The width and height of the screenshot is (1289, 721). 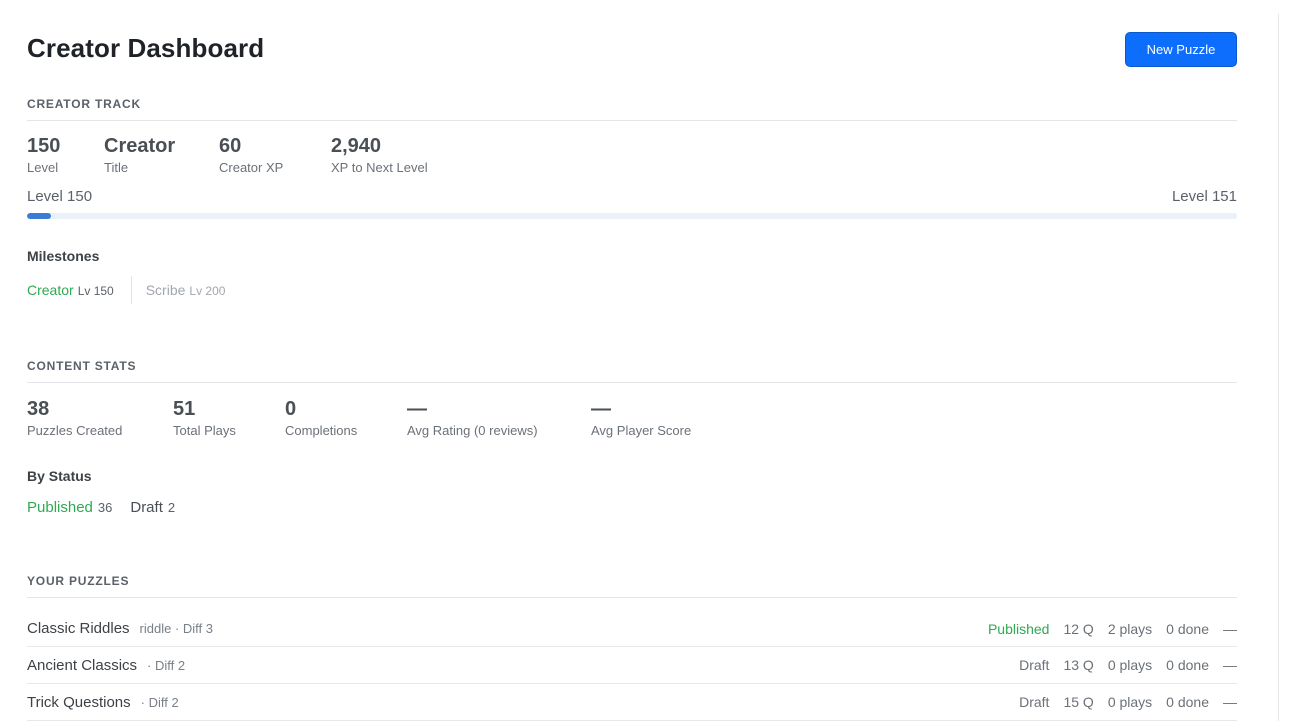 I want to click on puzzle-row-stats: Published 12 Q 2 plays 0 done —, so click(x=1105, y=629).